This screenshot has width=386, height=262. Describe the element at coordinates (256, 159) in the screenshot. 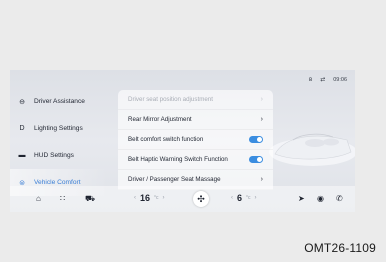

I see `belt-haptic-toggle` at that location.